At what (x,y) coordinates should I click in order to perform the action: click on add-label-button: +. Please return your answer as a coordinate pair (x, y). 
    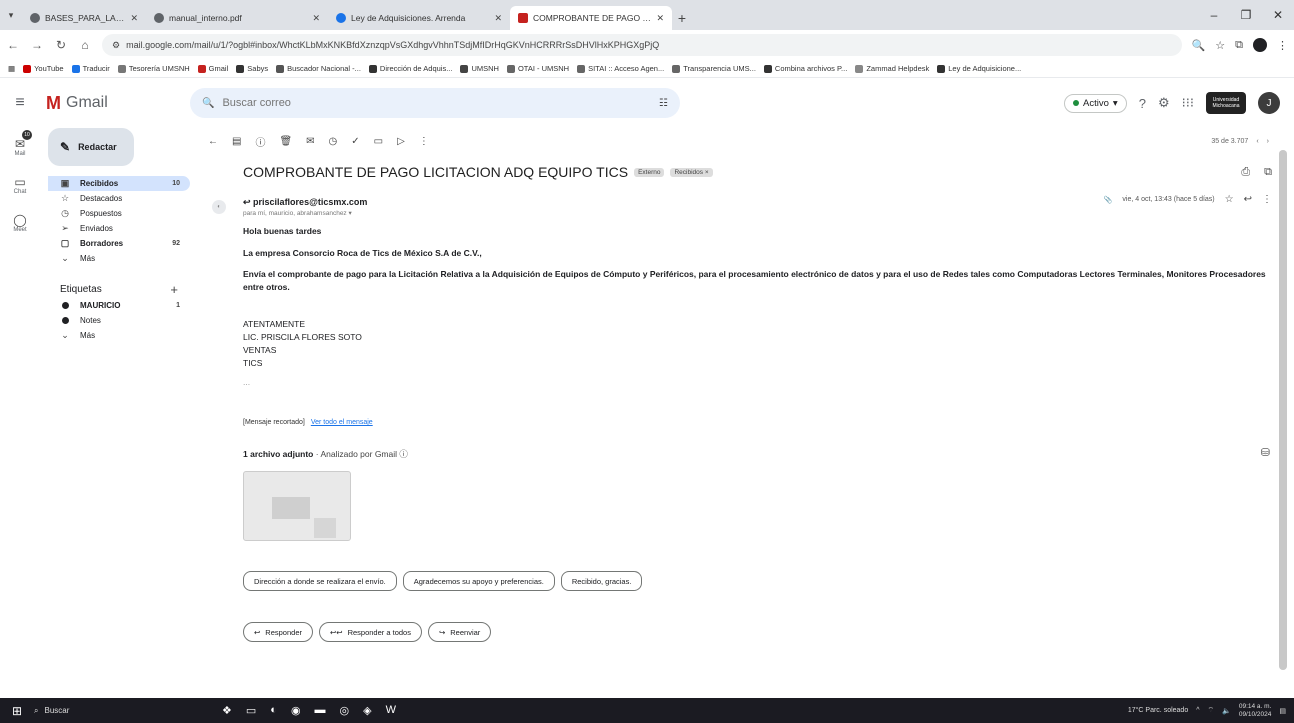
    Looking at the image, I should click on (174, 289).